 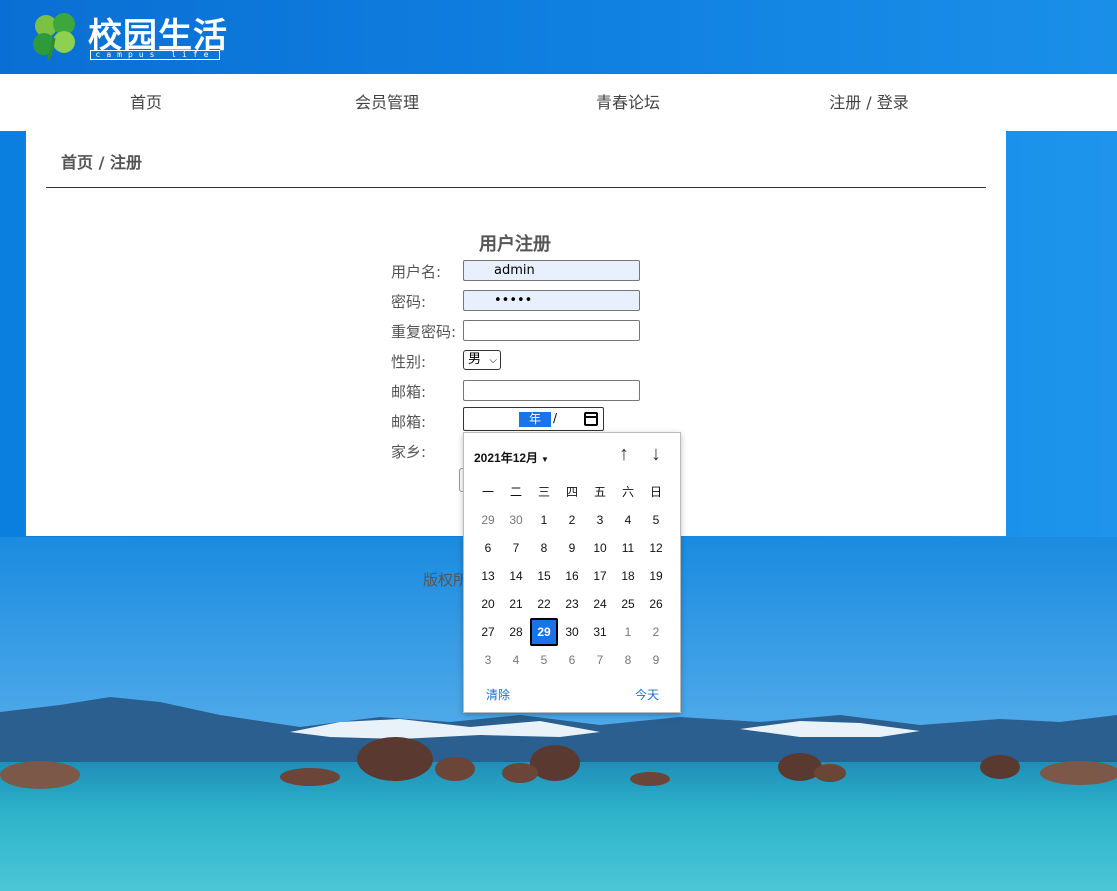 I want to click on email-label: 邮箱:, so click(x=409, y=392).